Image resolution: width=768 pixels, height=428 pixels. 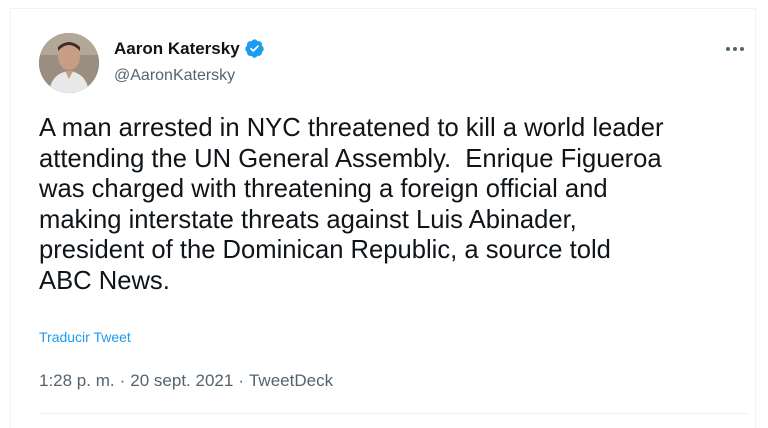 I want to click on more-options-icon, so click(x=735, y=49).